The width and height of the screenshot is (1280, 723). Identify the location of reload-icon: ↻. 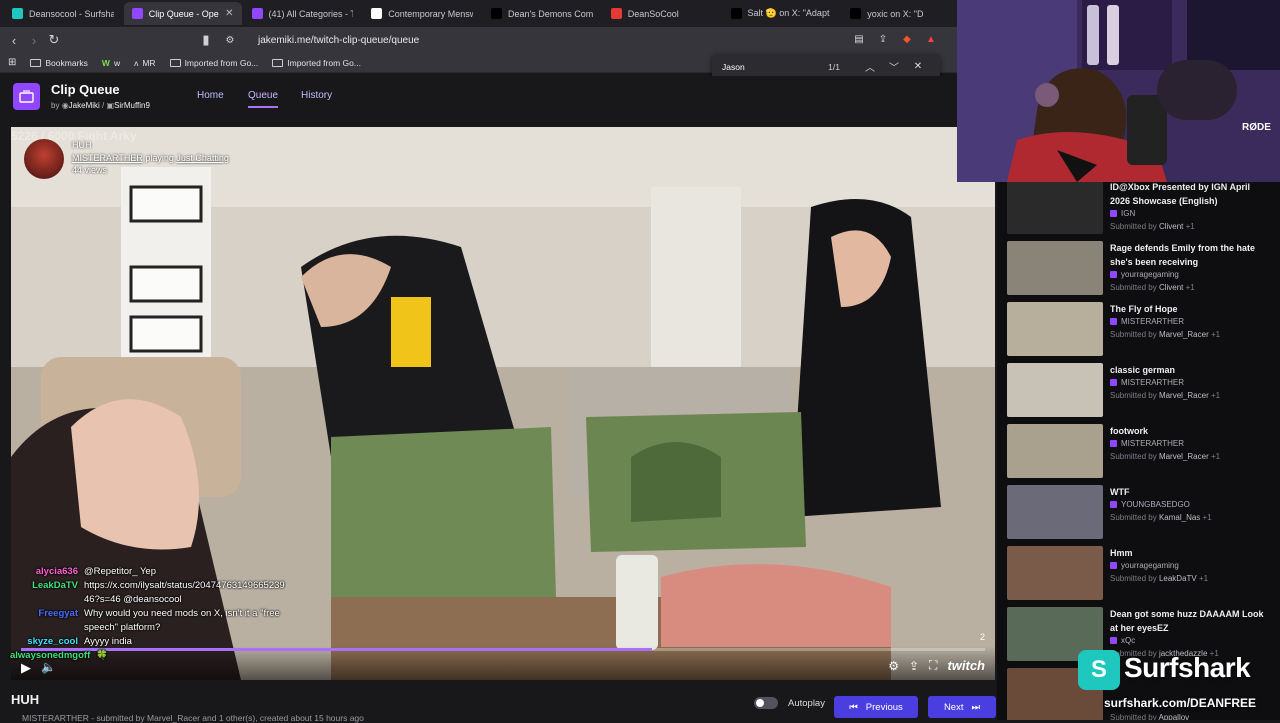
(54, 40).